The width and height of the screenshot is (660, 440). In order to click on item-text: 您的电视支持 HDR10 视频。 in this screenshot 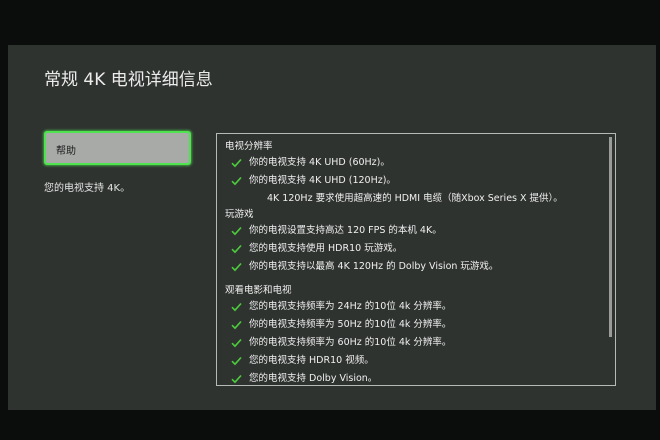, I will do `click(311, 360)`.